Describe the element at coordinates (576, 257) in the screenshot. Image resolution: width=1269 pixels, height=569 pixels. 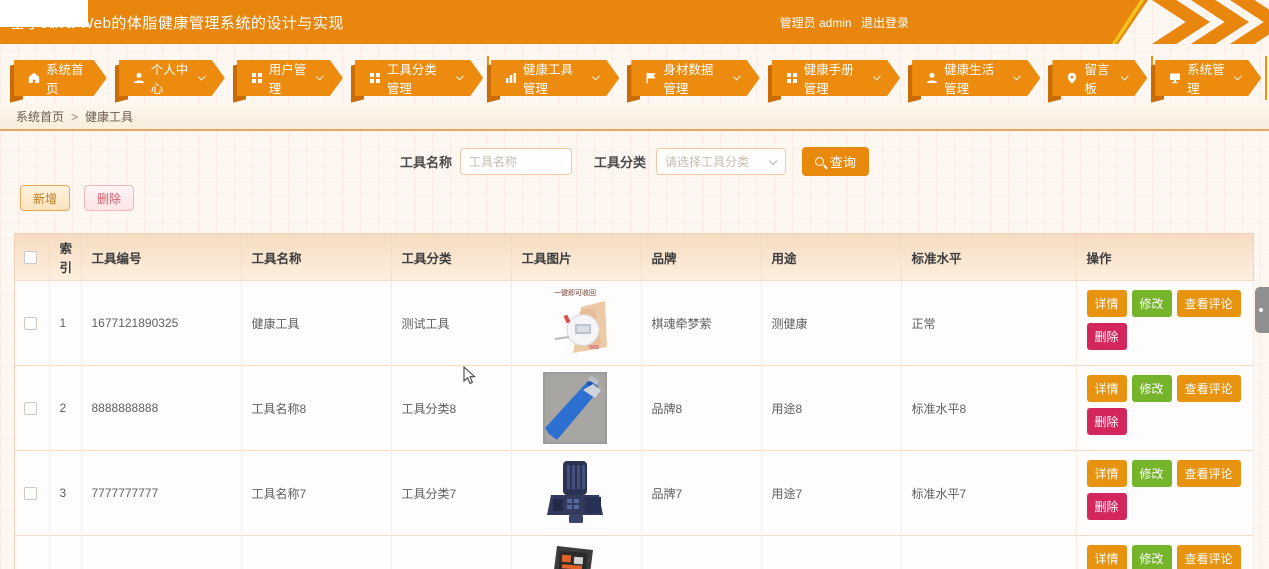
I see `col-tool-image: 工具图片` at that location.